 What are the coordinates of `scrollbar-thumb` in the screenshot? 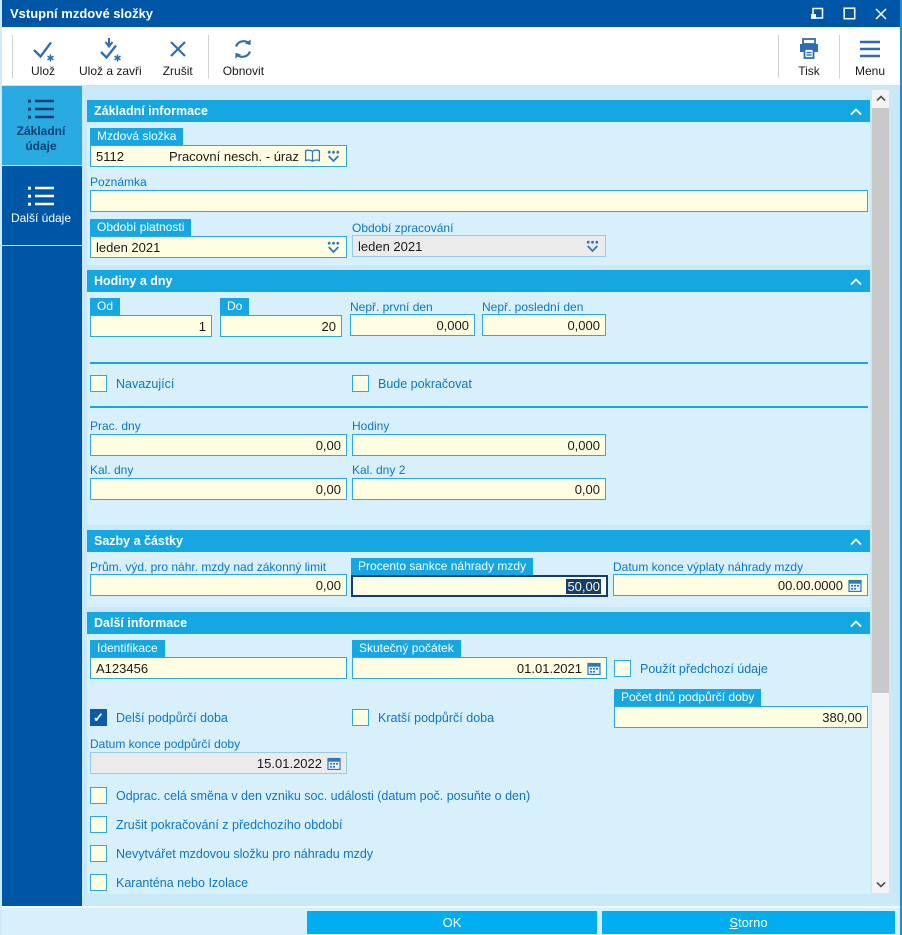 It's located at (880, 400).